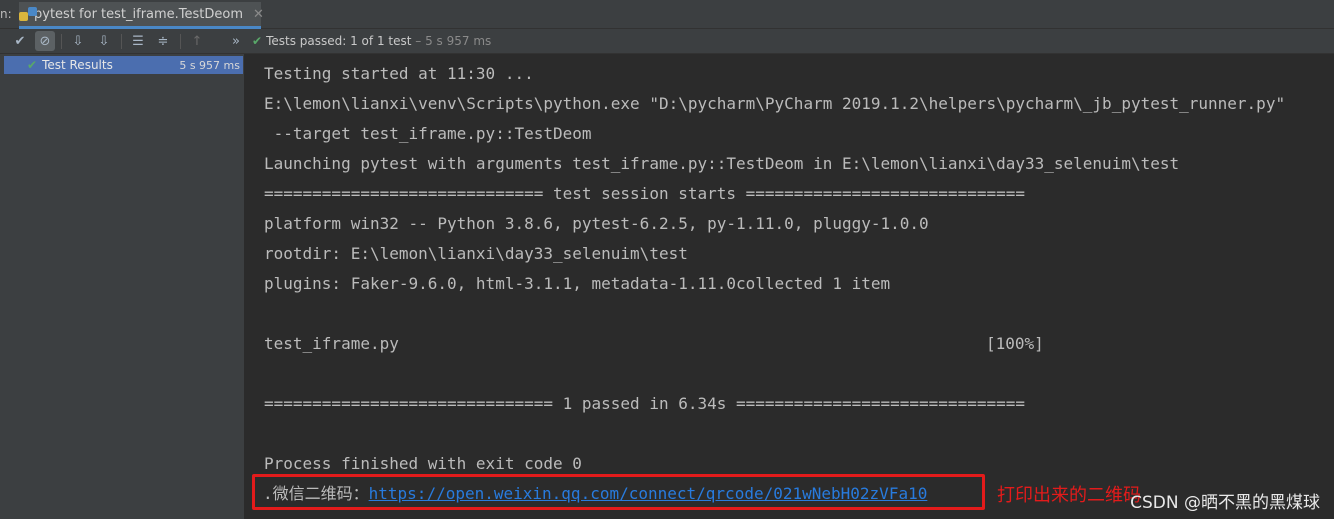  What do you see at coordinates (197, 41) in the screenshot?
I see `prev-failed-icon: ↑` at bounding box center [197, 41].